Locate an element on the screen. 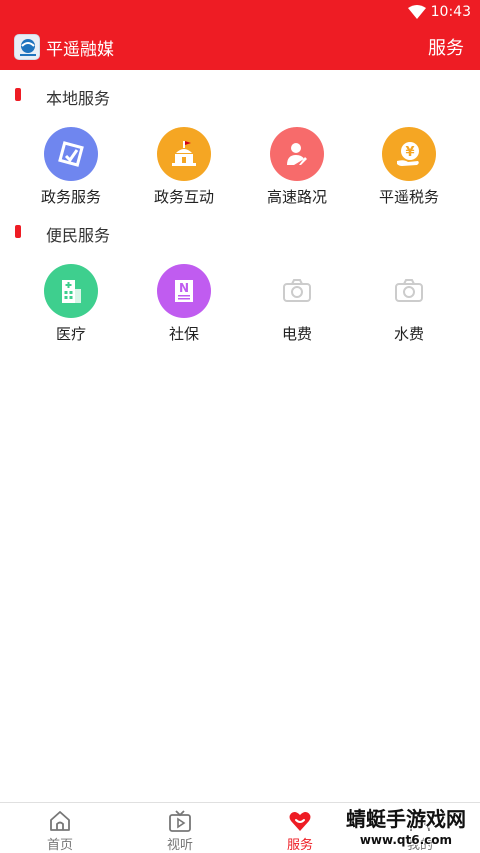 This screenshot has height=853, width=480. app-name: 平遥融媒 is located at coordinates (80, 50).